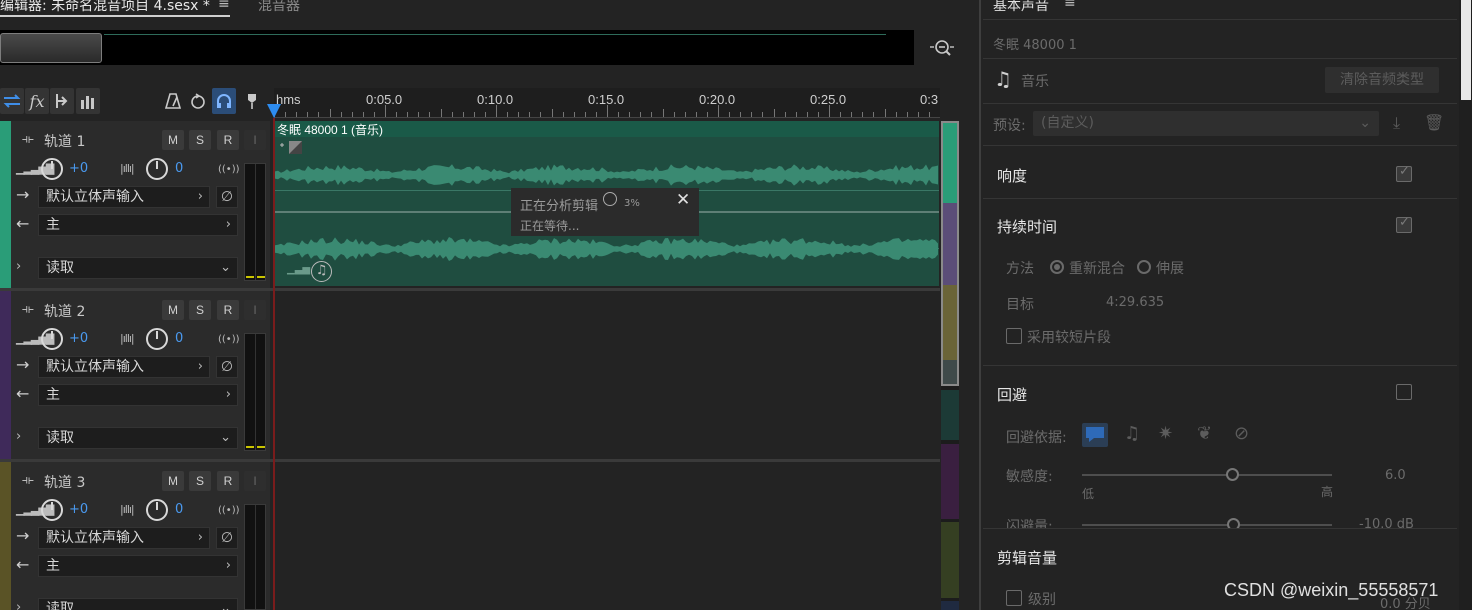 This screenshot has height=610, width=1472. What do you see at coordinates (64, 311) in the screenshot?
I see `track-name: 轨道 2` at bounding box center [64, 311].